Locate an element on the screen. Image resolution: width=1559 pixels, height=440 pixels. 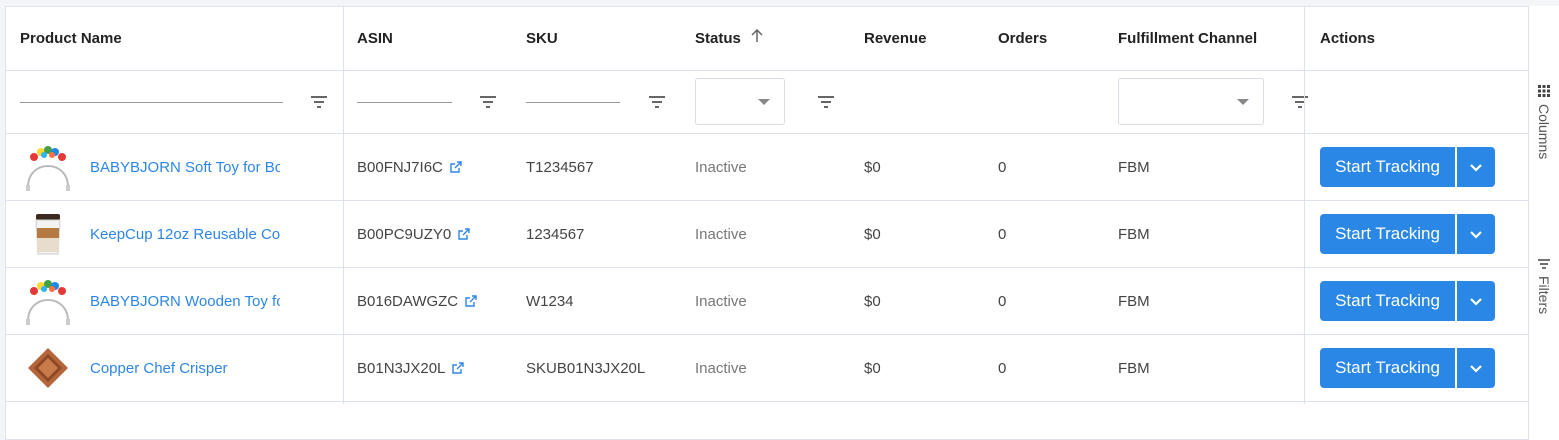
pinned-left-divider is located at coordinates (343, 205).